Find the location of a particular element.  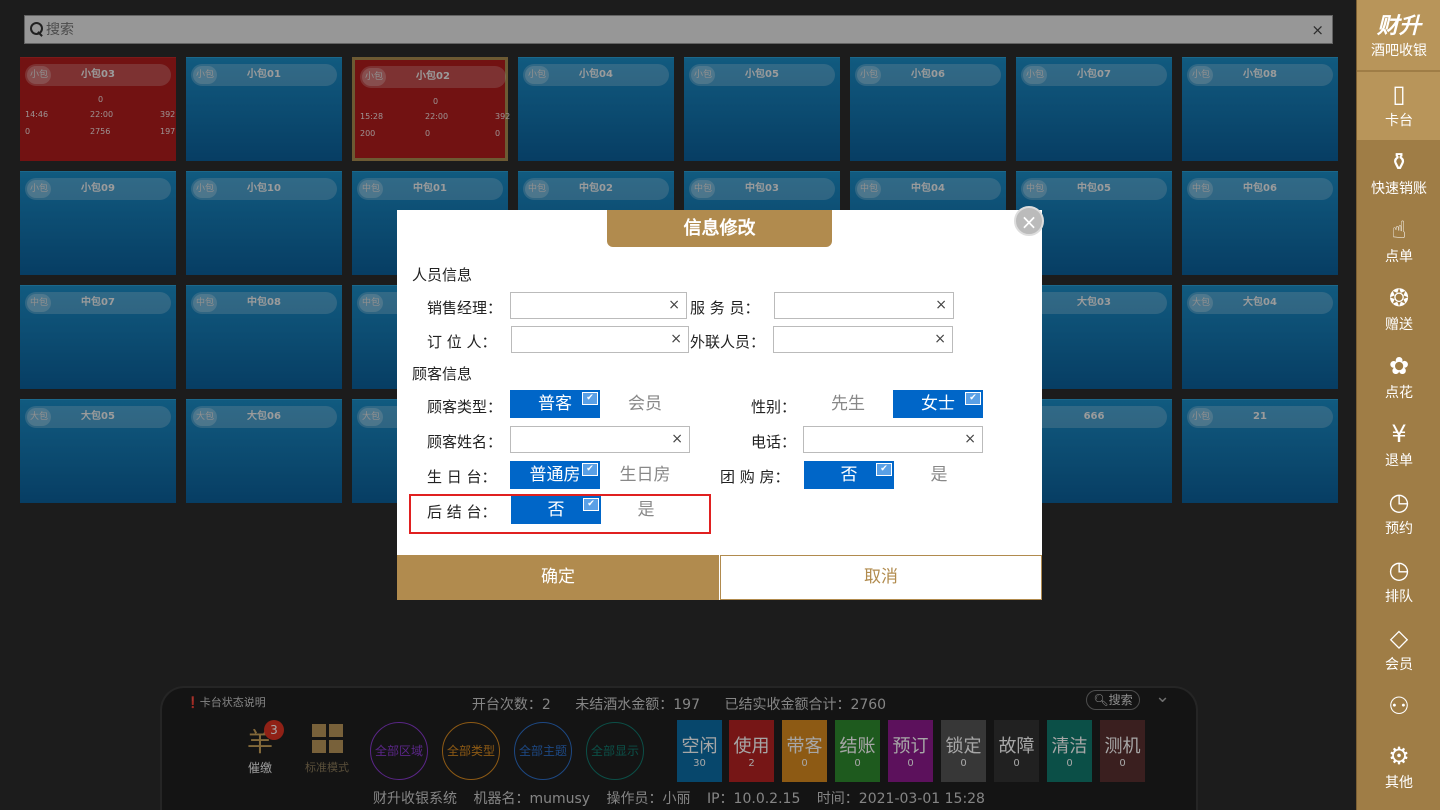

waiter-input is located at coordinates (864, 305).